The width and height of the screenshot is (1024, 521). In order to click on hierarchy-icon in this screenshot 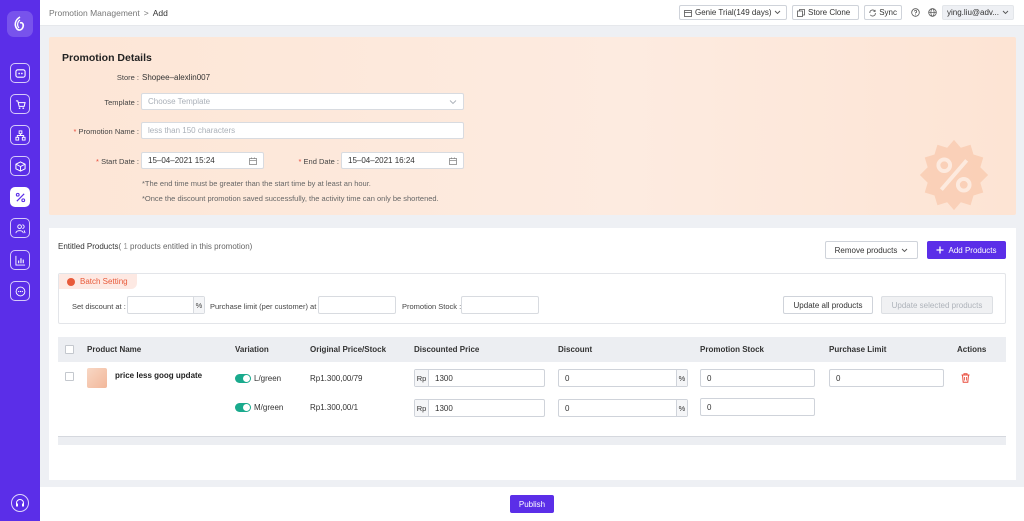, I will do `click(20, 135)`.